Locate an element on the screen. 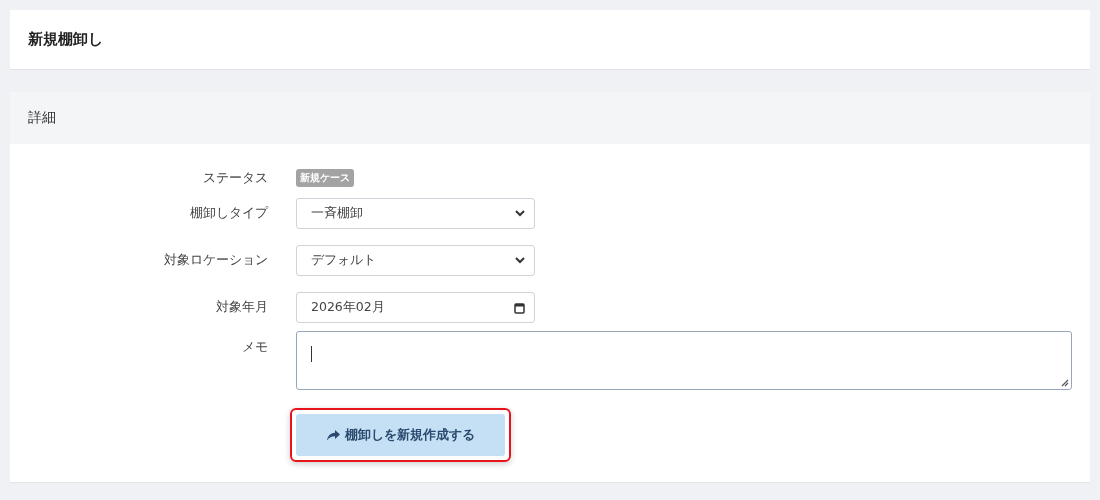 This screenshot has height=500, width=1100. field-label: メモ is located at coordinates (254, 347).